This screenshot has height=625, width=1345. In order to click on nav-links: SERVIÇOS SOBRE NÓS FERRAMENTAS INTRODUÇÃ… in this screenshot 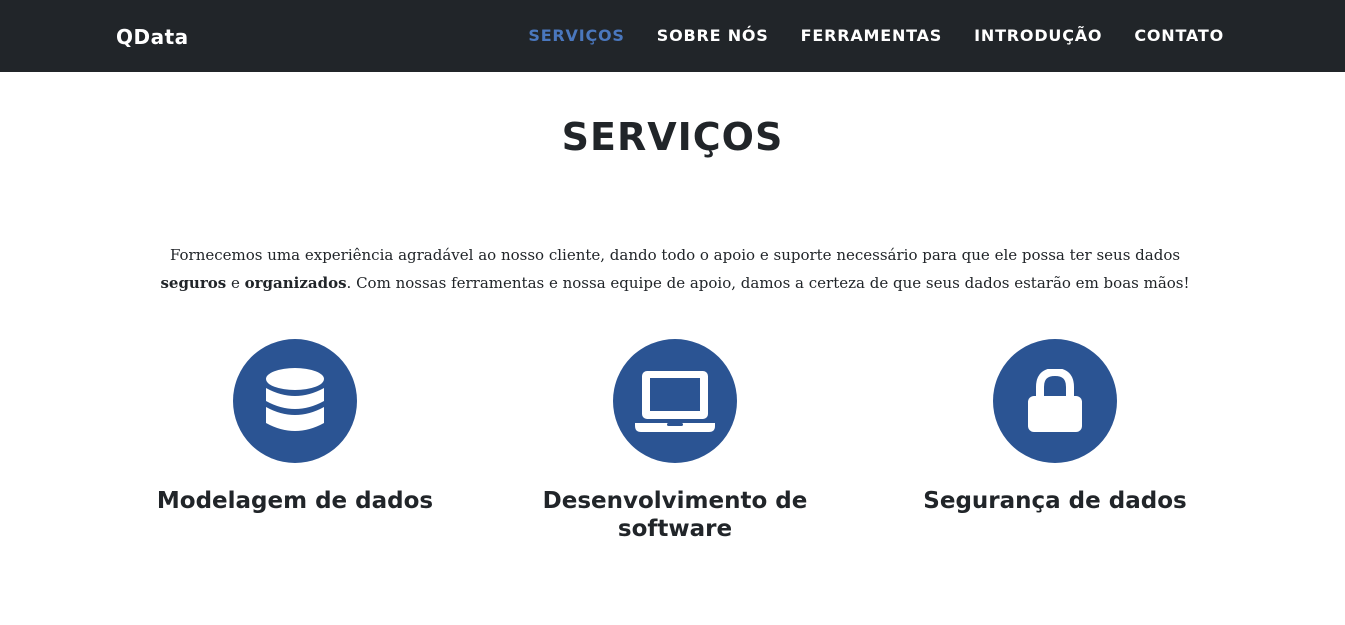, I will do `click(876, 36)`.